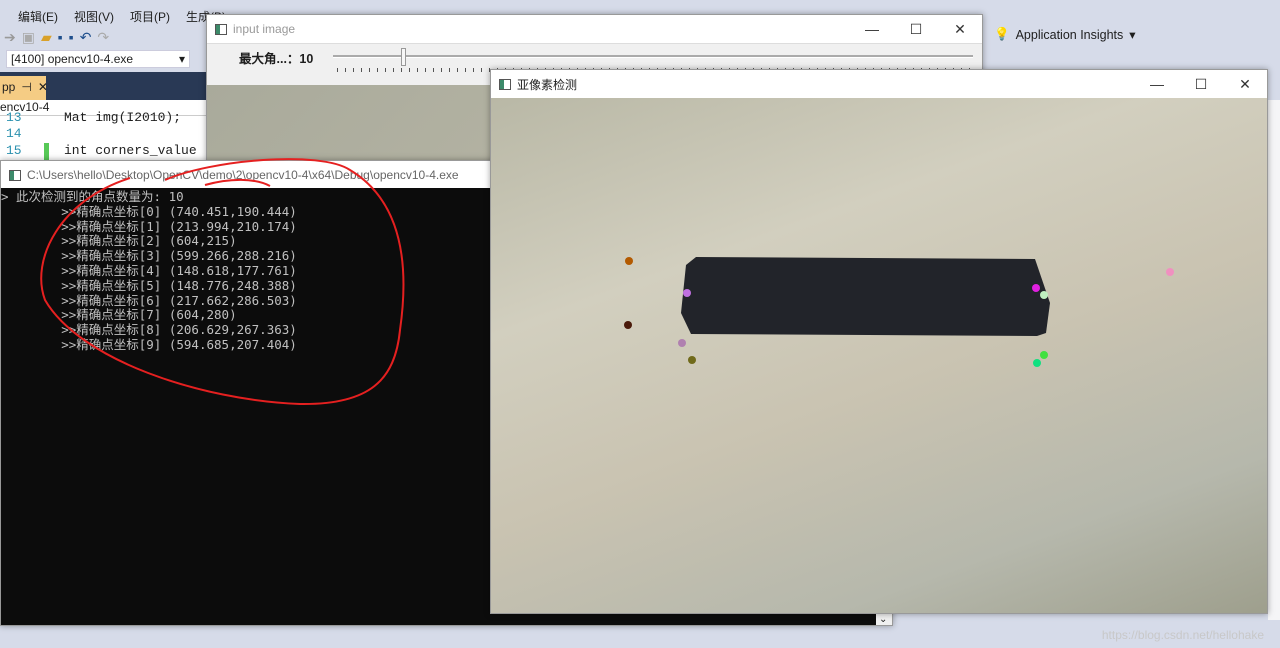  What do you see at coordinates (1182, 635) in the screenshot?
I see `watermark: https://blog.csdn.net/hellohake` at bounding box center [1182, 635].